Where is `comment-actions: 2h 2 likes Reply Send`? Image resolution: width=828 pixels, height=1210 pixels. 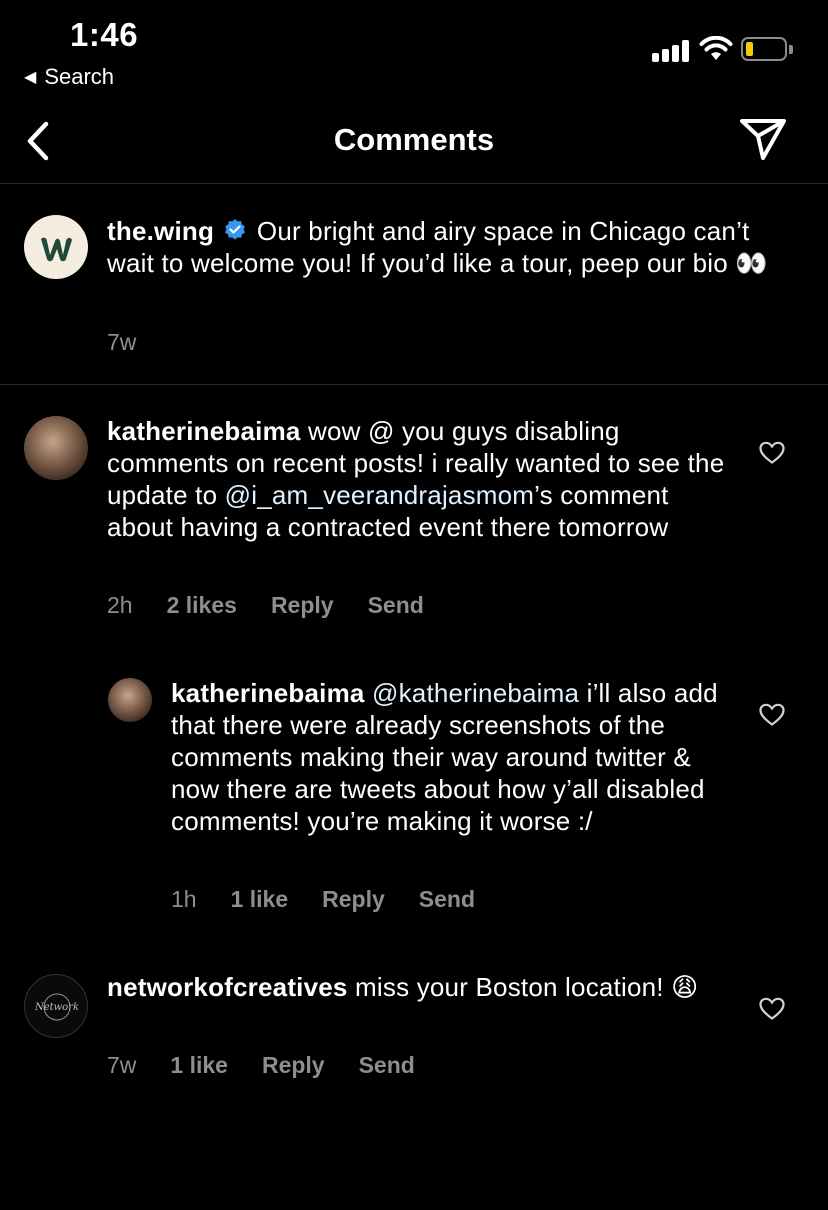 comment-actions: 2h 2 likes Reply Send is located at coordinates (282, 605).